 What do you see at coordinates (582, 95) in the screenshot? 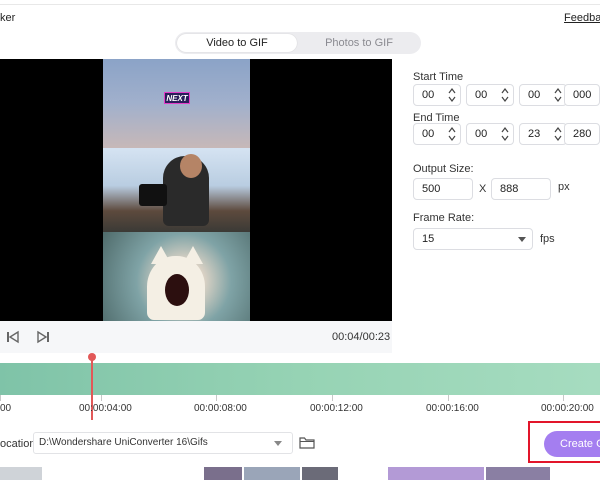
I see `start-ms-field: 000` at bounding box center [582, 95].